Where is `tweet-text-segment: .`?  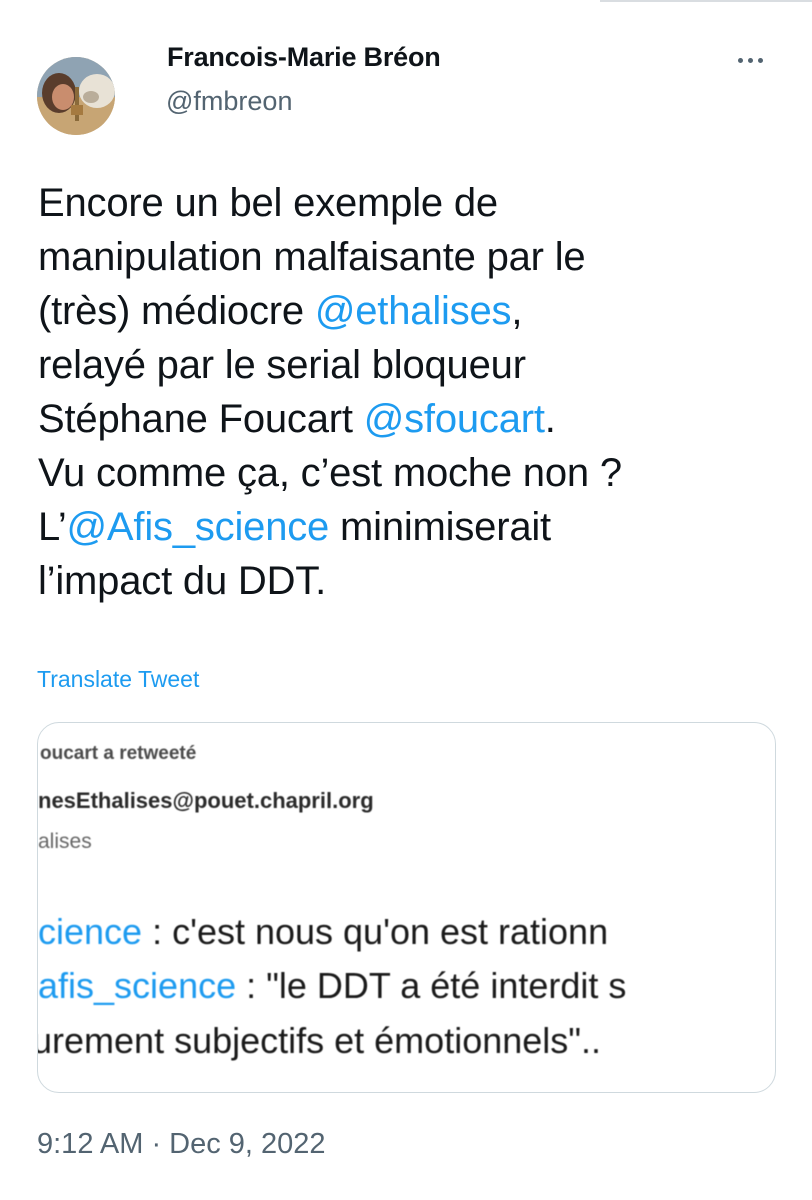 tweet-text-segment: . is located at coordinates (550, 419).